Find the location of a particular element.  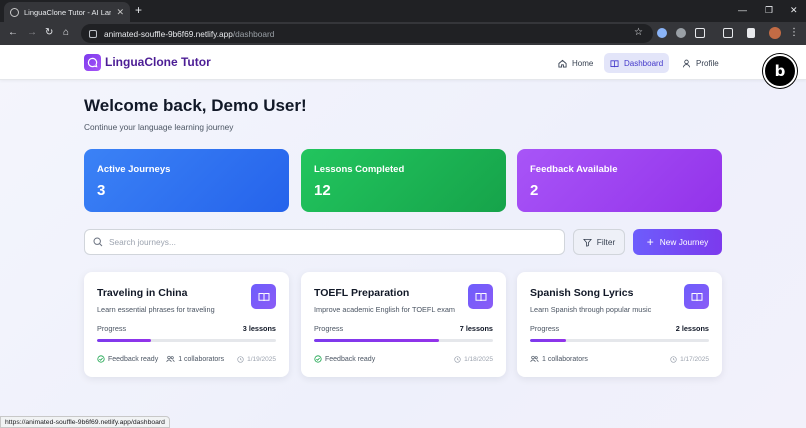

browser-tab: LinguaClone Tutor - AI Language ✕ is located at coordinates (67, 12).